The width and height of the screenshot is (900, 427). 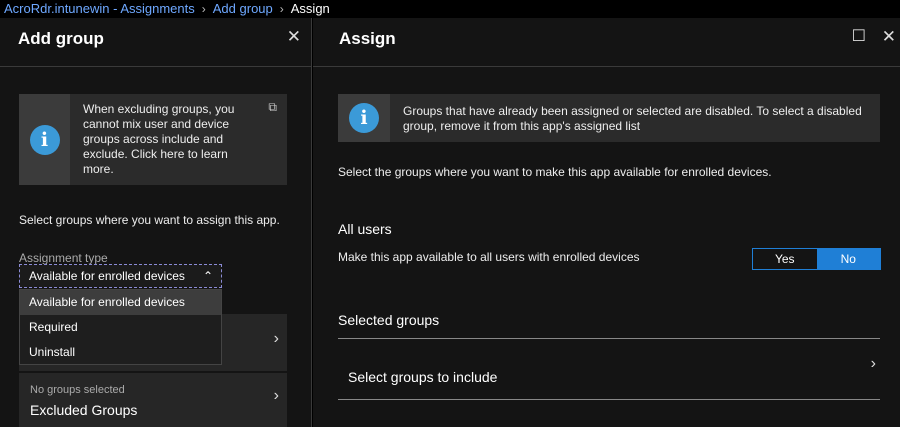 I want to click on add-group-title: Add group, so click(x=61, y=38).